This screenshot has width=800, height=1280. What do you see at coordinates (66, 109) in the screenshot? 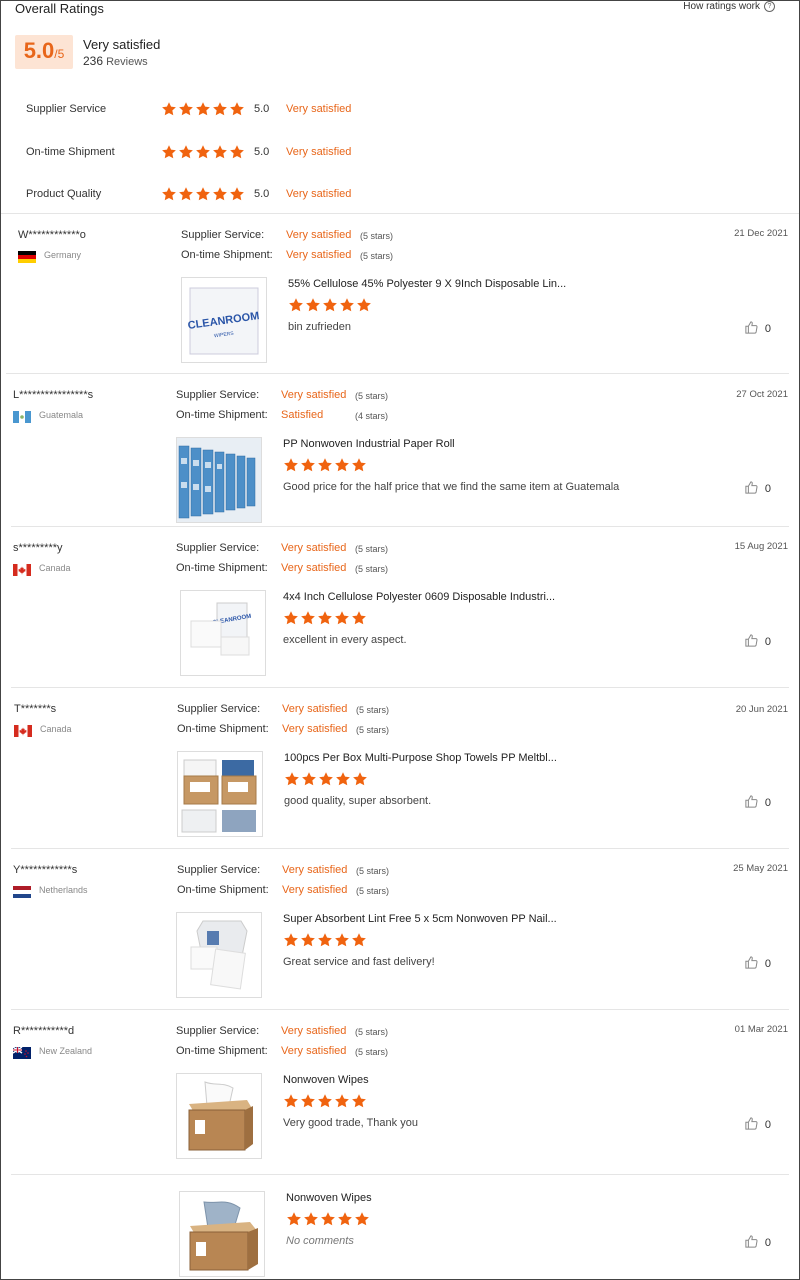
I see `rating-label: Supplier Service` at bounding box center [66, 109].